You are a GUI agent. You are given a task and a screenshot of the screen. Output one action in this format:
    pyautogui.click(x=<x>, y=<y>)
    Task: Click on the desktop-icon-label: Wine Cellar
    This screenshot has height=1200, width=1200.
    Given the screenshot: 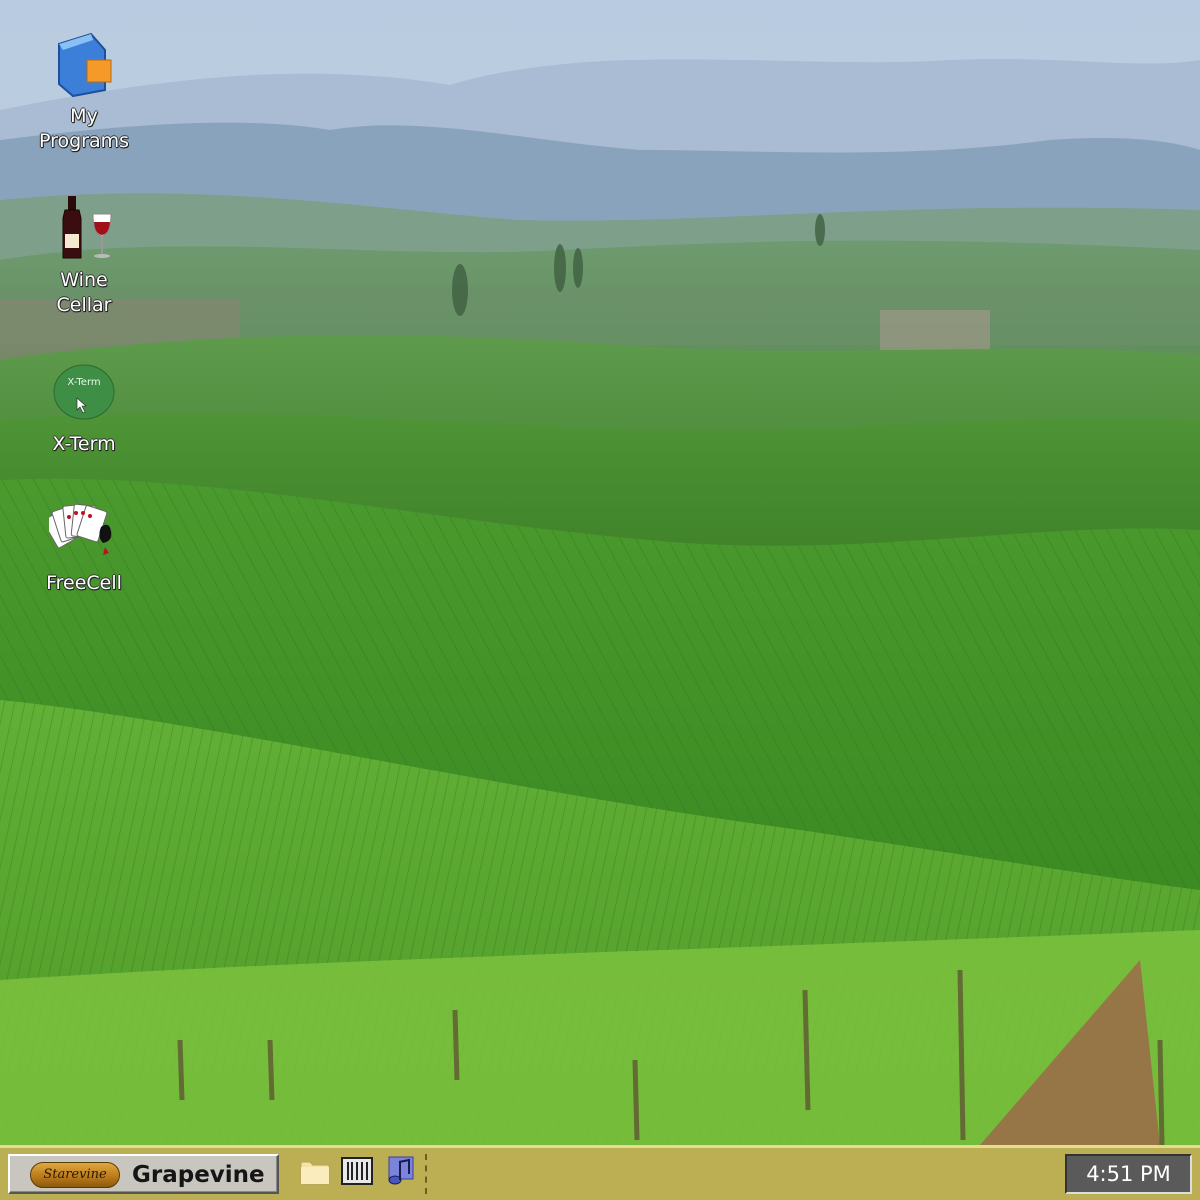 What is the action you would take?
    pyautogui.click(x=84, y=292)
    